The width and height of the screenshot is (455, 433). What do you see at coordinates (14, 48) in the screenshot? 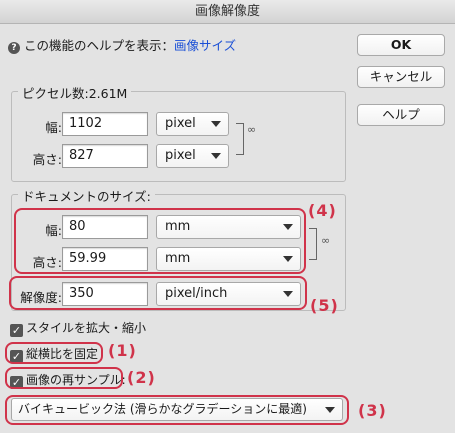
I see `help-question-icon: ?` at bounding box center [14, 48].